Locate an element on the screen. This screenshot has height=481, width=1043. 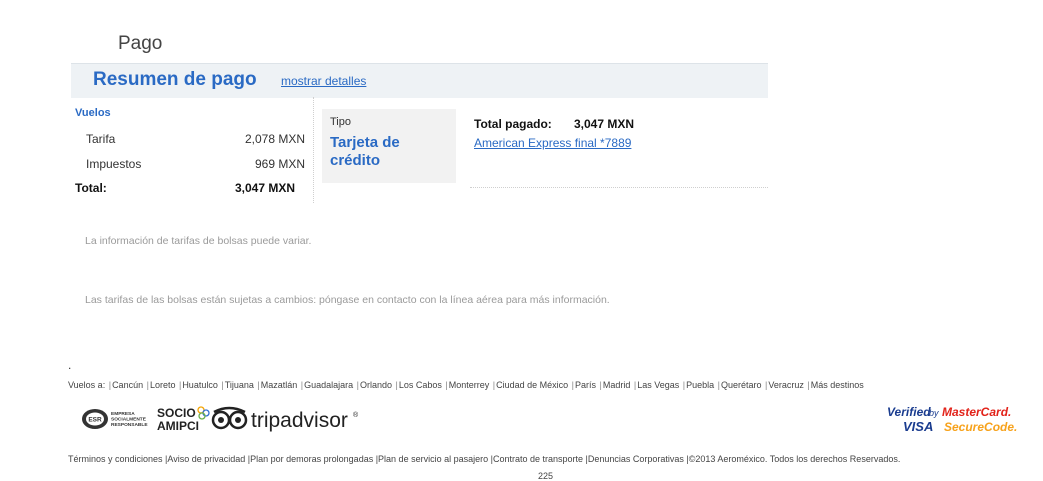
payment-type-label: Tipo is located at coordinates (340, 122).